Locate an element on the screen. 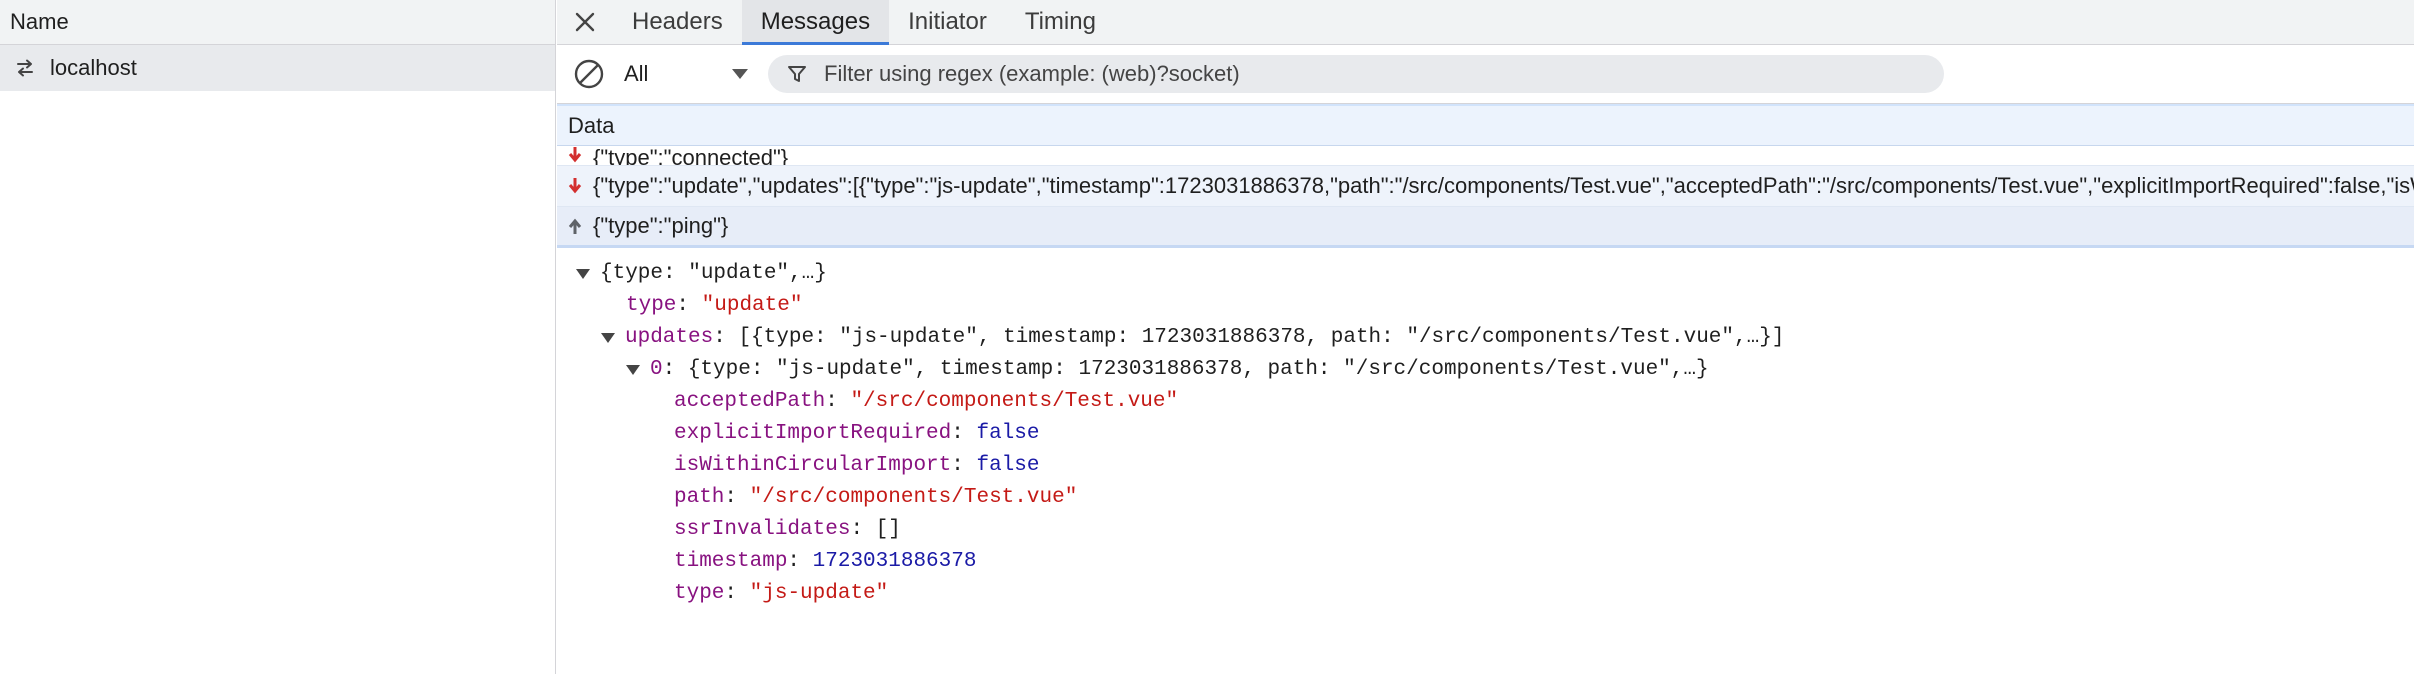  block-icon is located at coordinates (589, 74).